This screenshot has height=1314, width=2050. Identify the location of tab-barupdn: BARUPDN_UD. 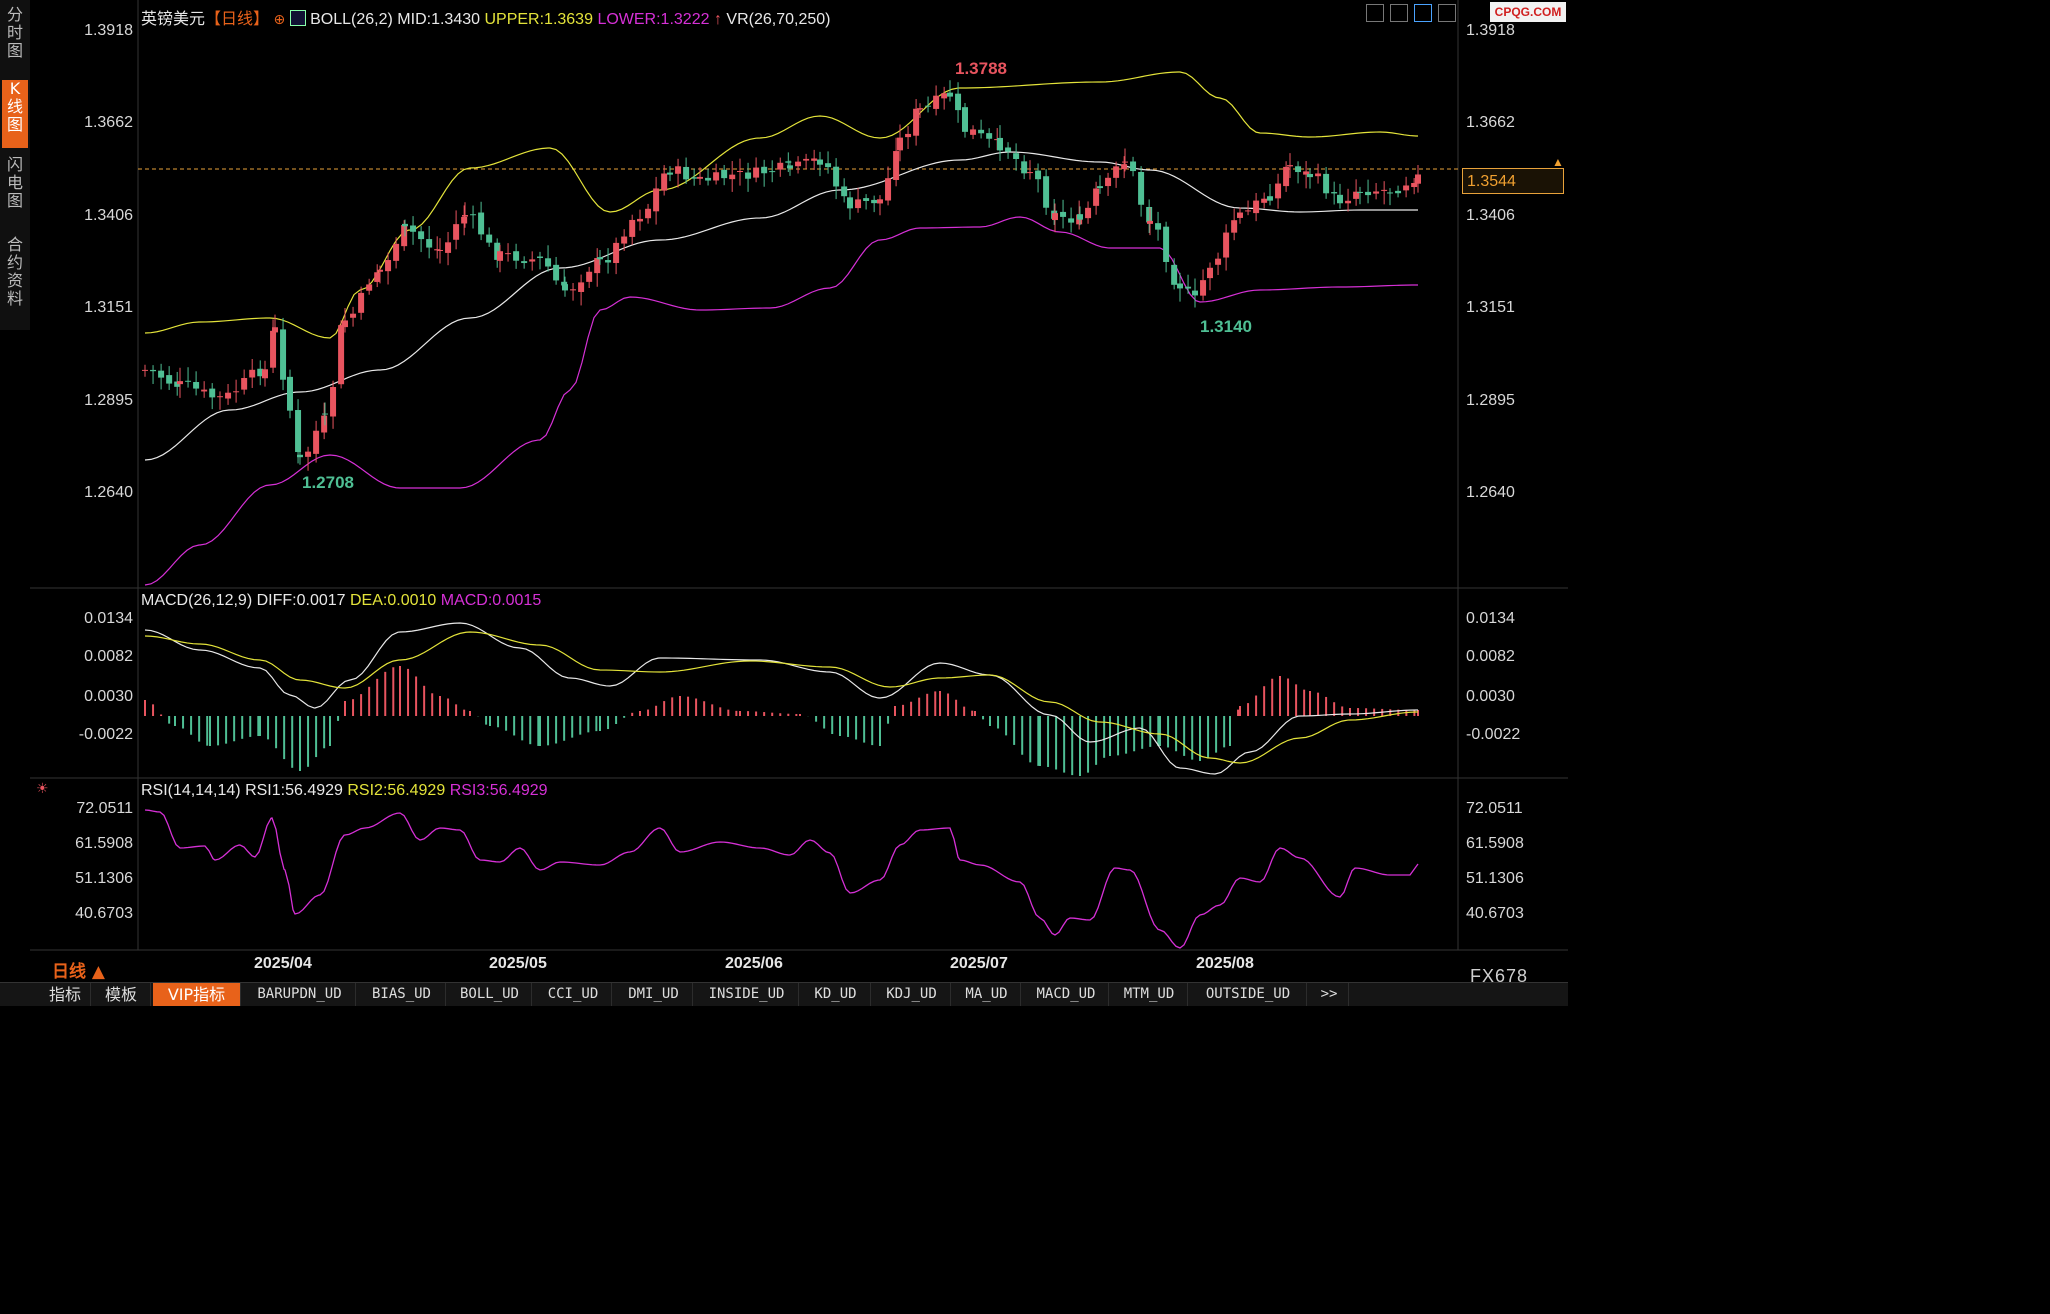
(300, 994).